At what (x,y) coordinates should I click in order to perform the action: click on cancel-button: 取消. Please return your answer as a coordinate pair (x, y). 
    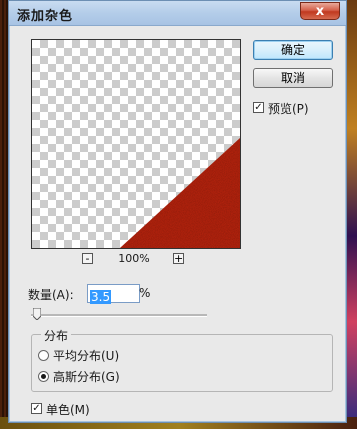
    Looking at the image, I should click on (293, 78).